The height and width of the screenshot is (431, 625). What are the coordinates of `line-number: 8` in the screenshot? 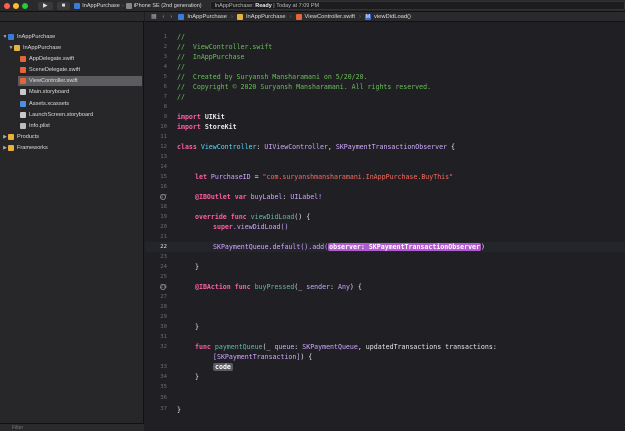 It's located at (156, 107).